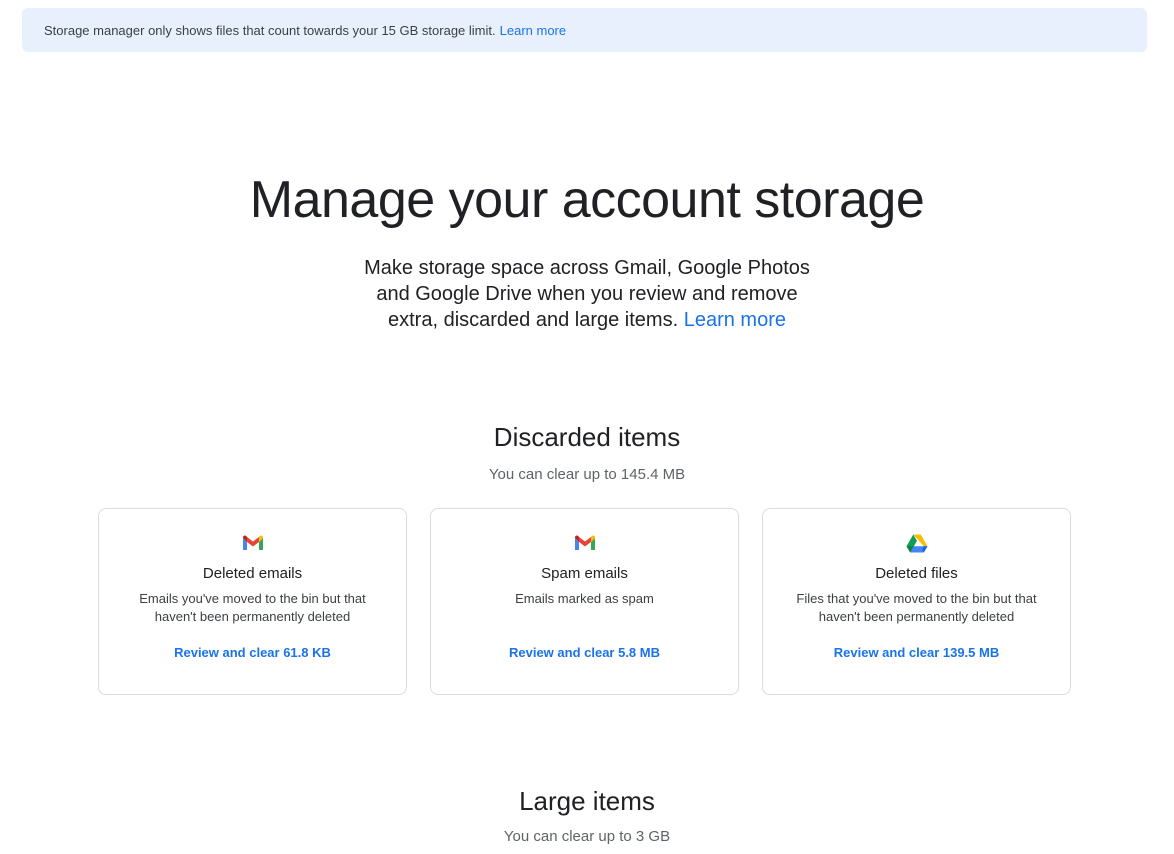 This screenshot has width=1174, height=854. Describe the element at coordinates (916, 652) in the screenshot. I see `review-and-clear-link: Review and clear 139.5 MB` at that location.